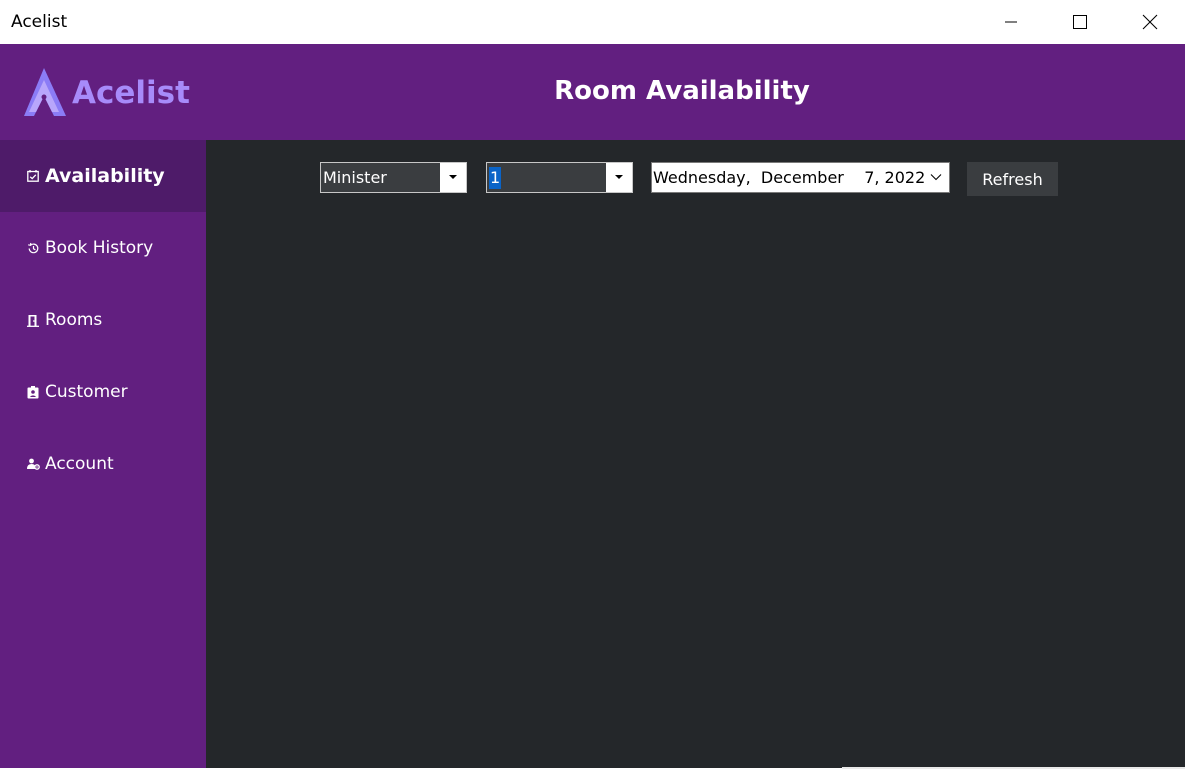 The height and width of the screenshot is (772, 1185). I want to click on floor-combobox: 1, so click(559, 177).